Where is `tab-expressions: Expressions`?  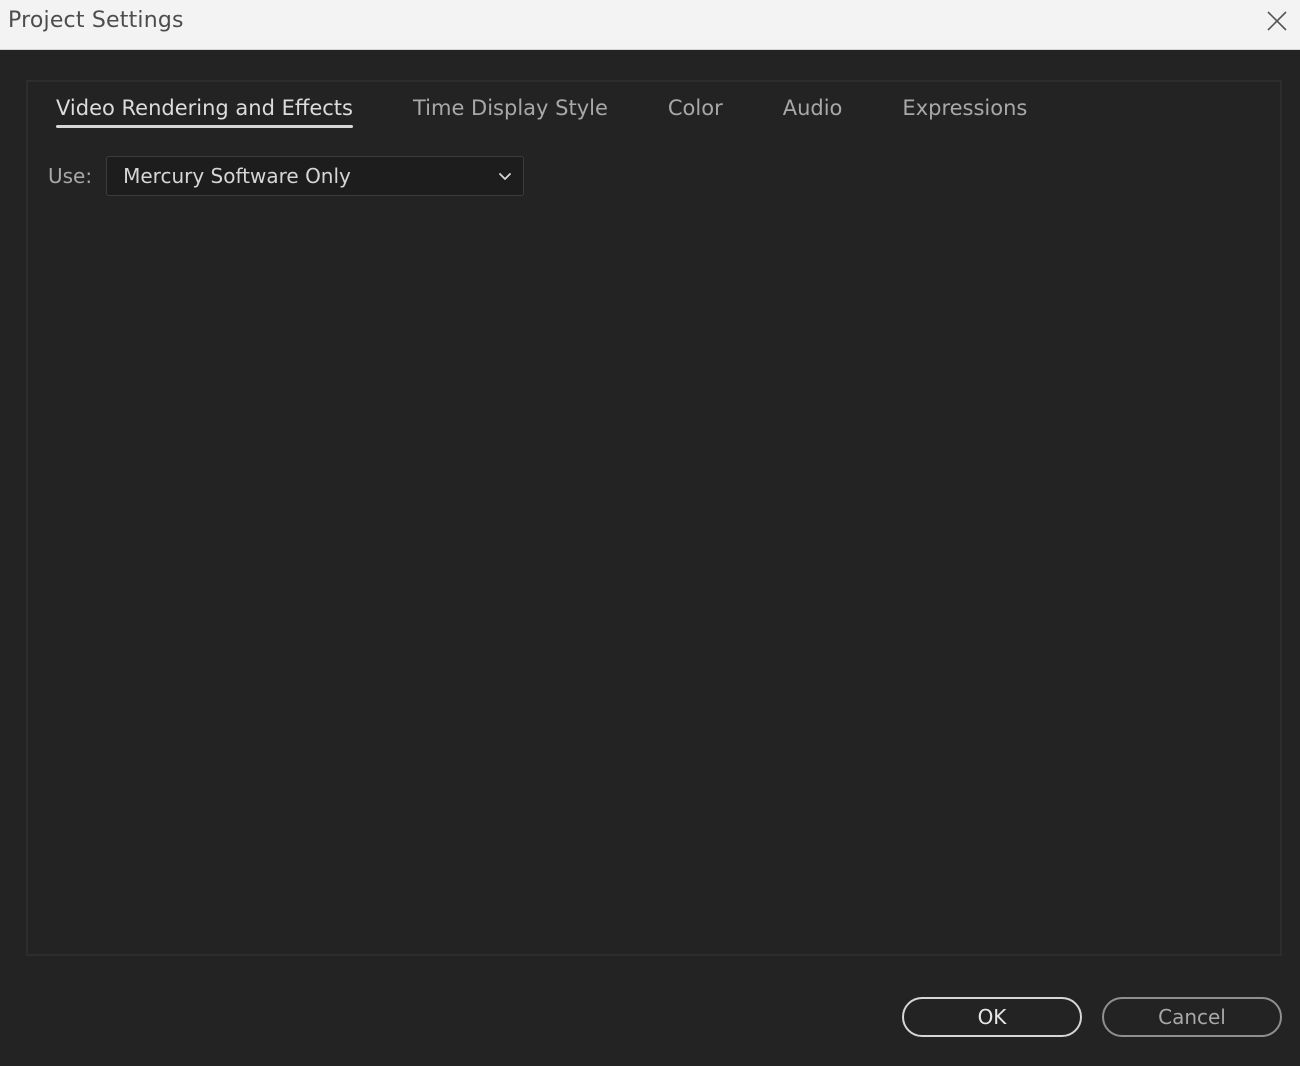
tab-expressions: Expressions is located at coordinates (964, 111).